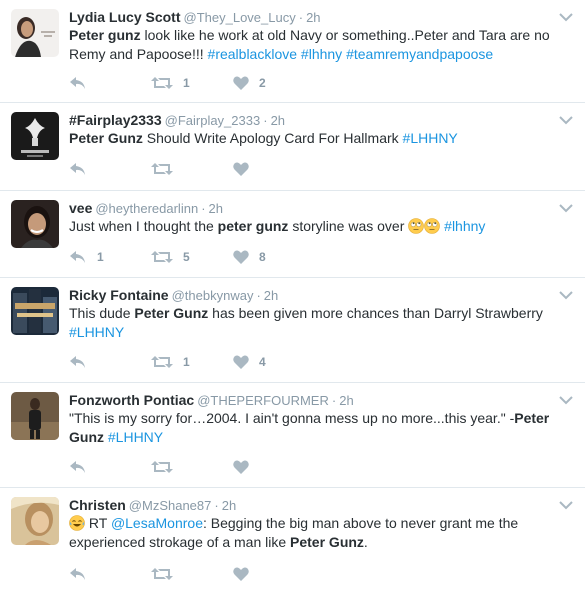 The image size is (585, 593). Describe the element at coordinates (274, 362) in the screenshot. I see `like-action: 4` at that location.